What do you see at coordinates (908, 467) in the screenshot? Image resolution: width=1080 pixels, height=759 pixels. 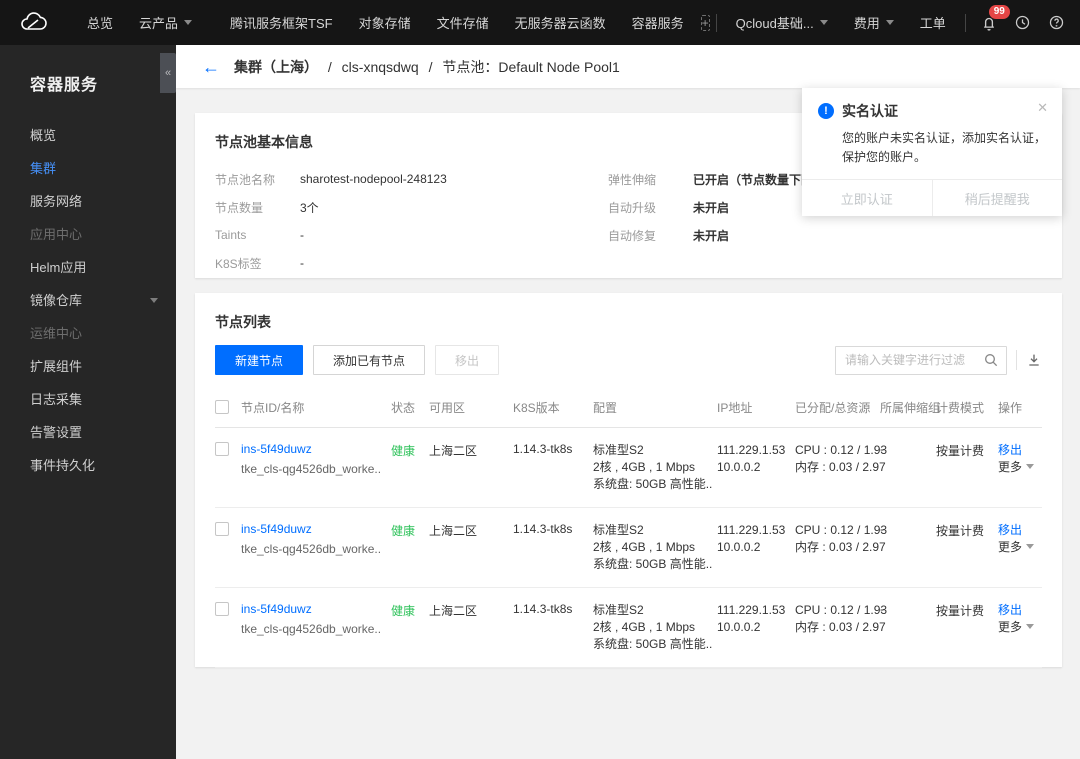 I see `scaling-group-cell: -` at bounding box center [908, 467].